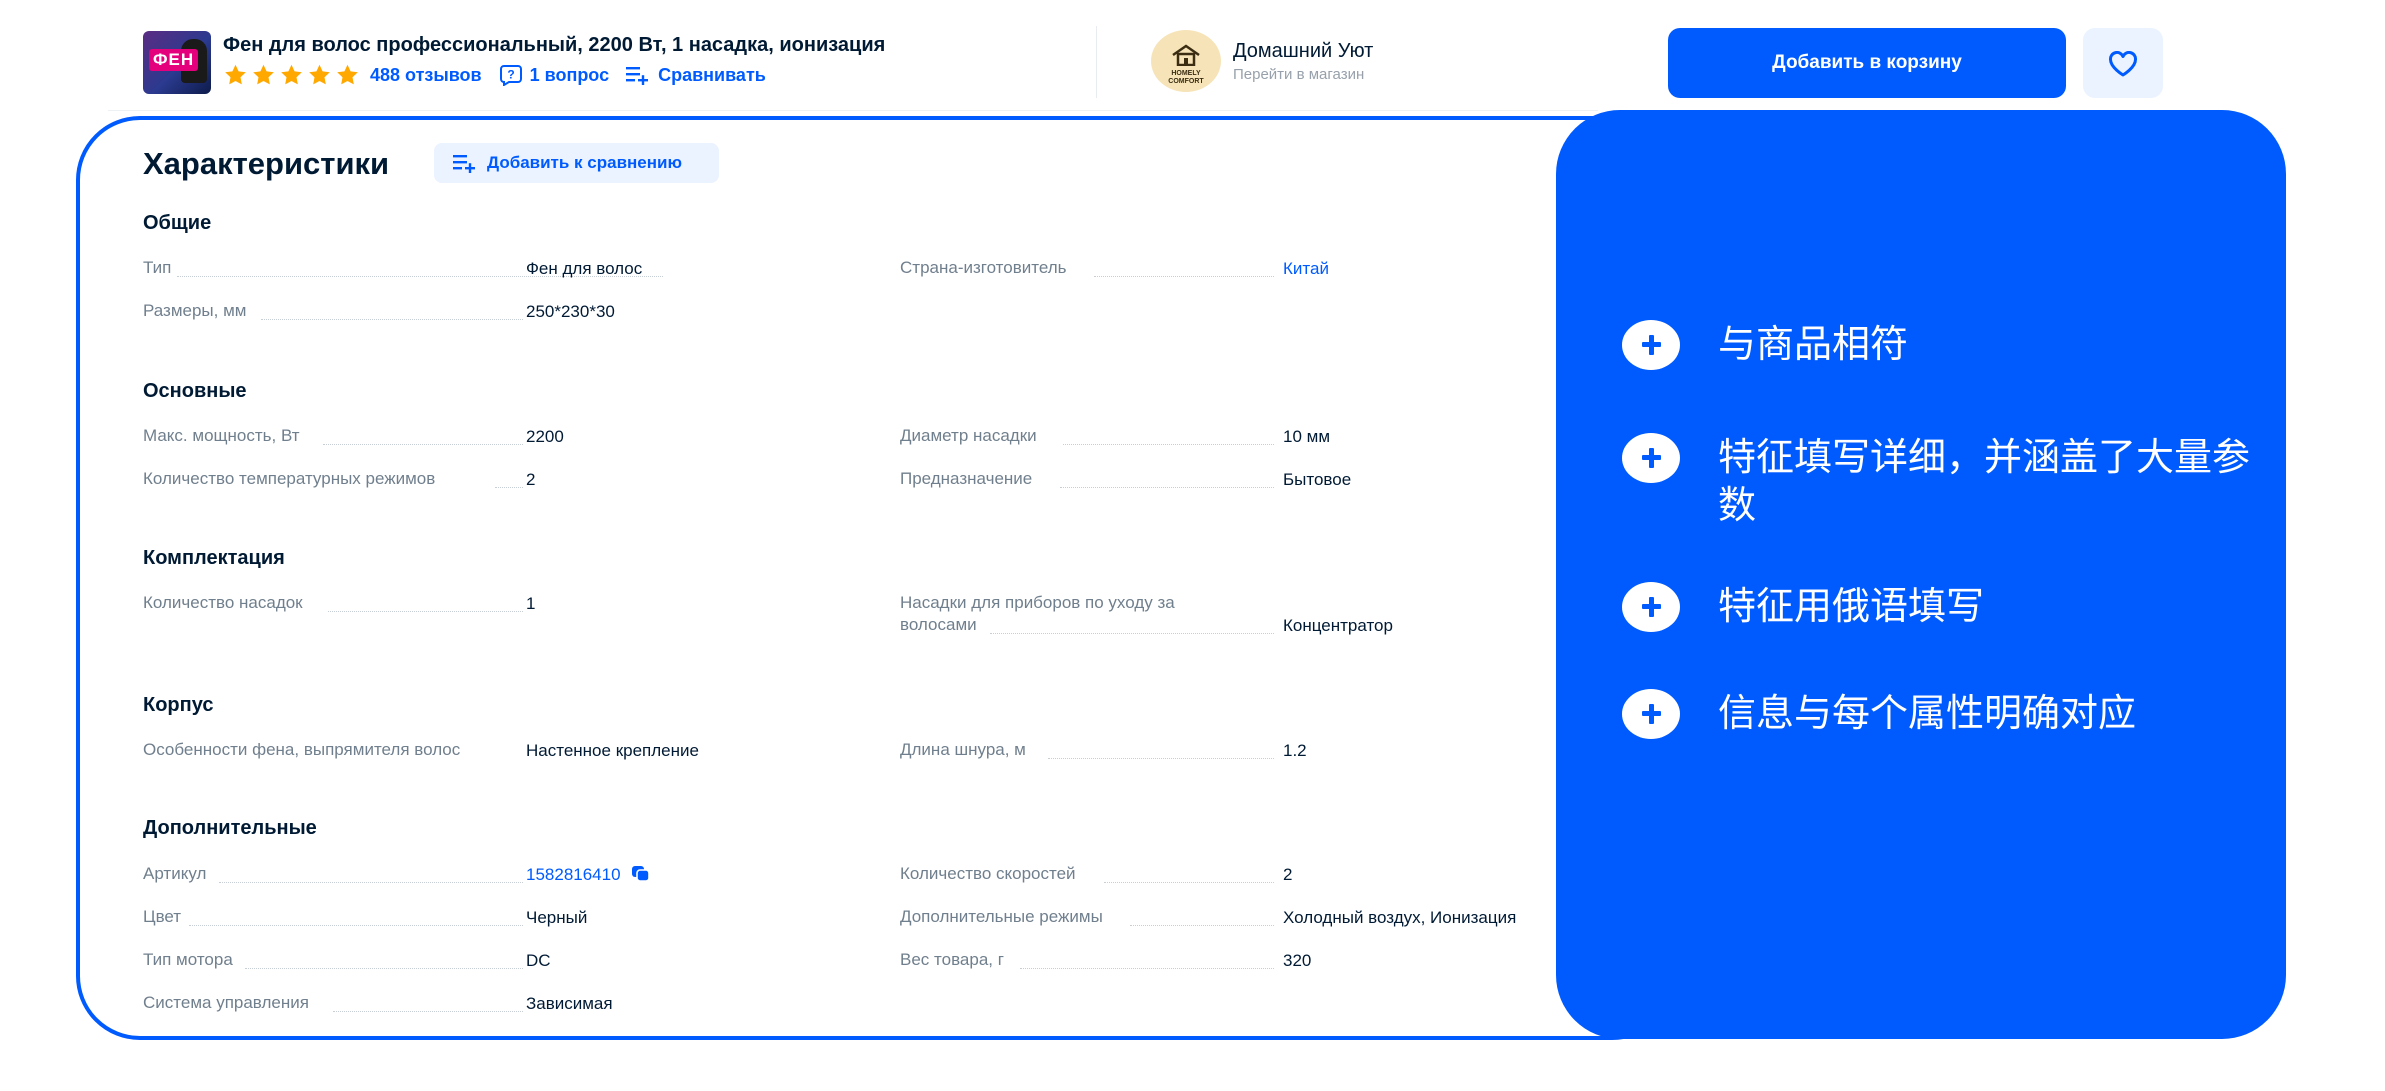 Image resolution: width=2385 pixels, height=1091 pixels. Describe the element at coordinates (545, 436) in the screenshot. I see `spec-value: 2200` at that location.